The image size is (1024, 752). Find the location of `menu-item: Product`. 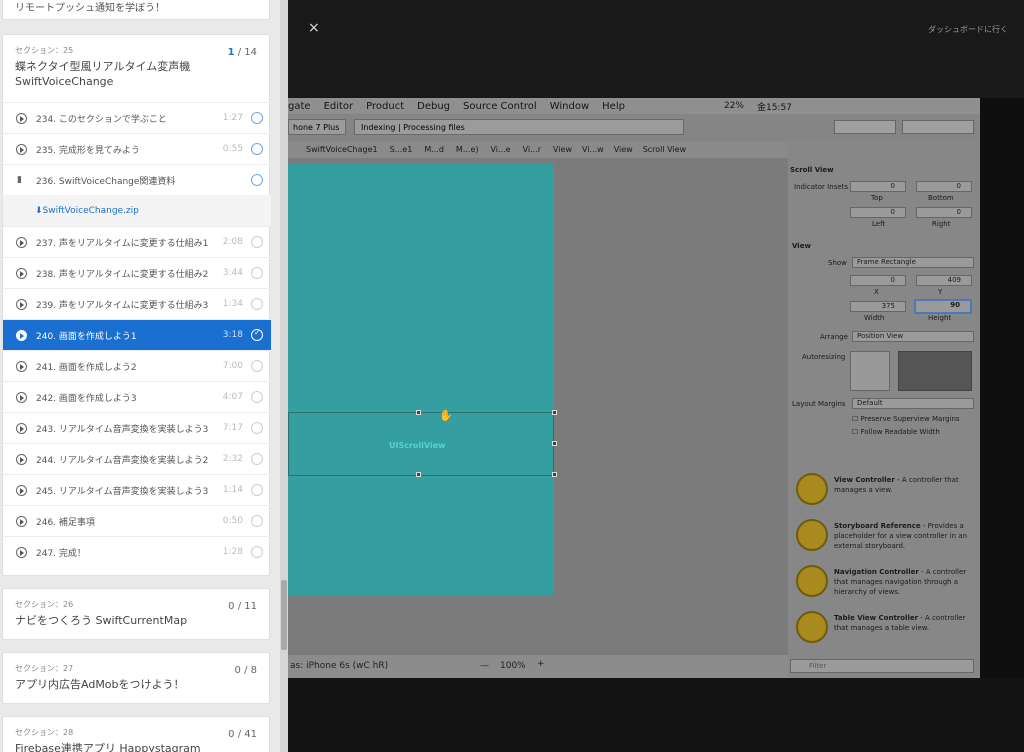

menu-item: Product is located at coordinates (385, 106).